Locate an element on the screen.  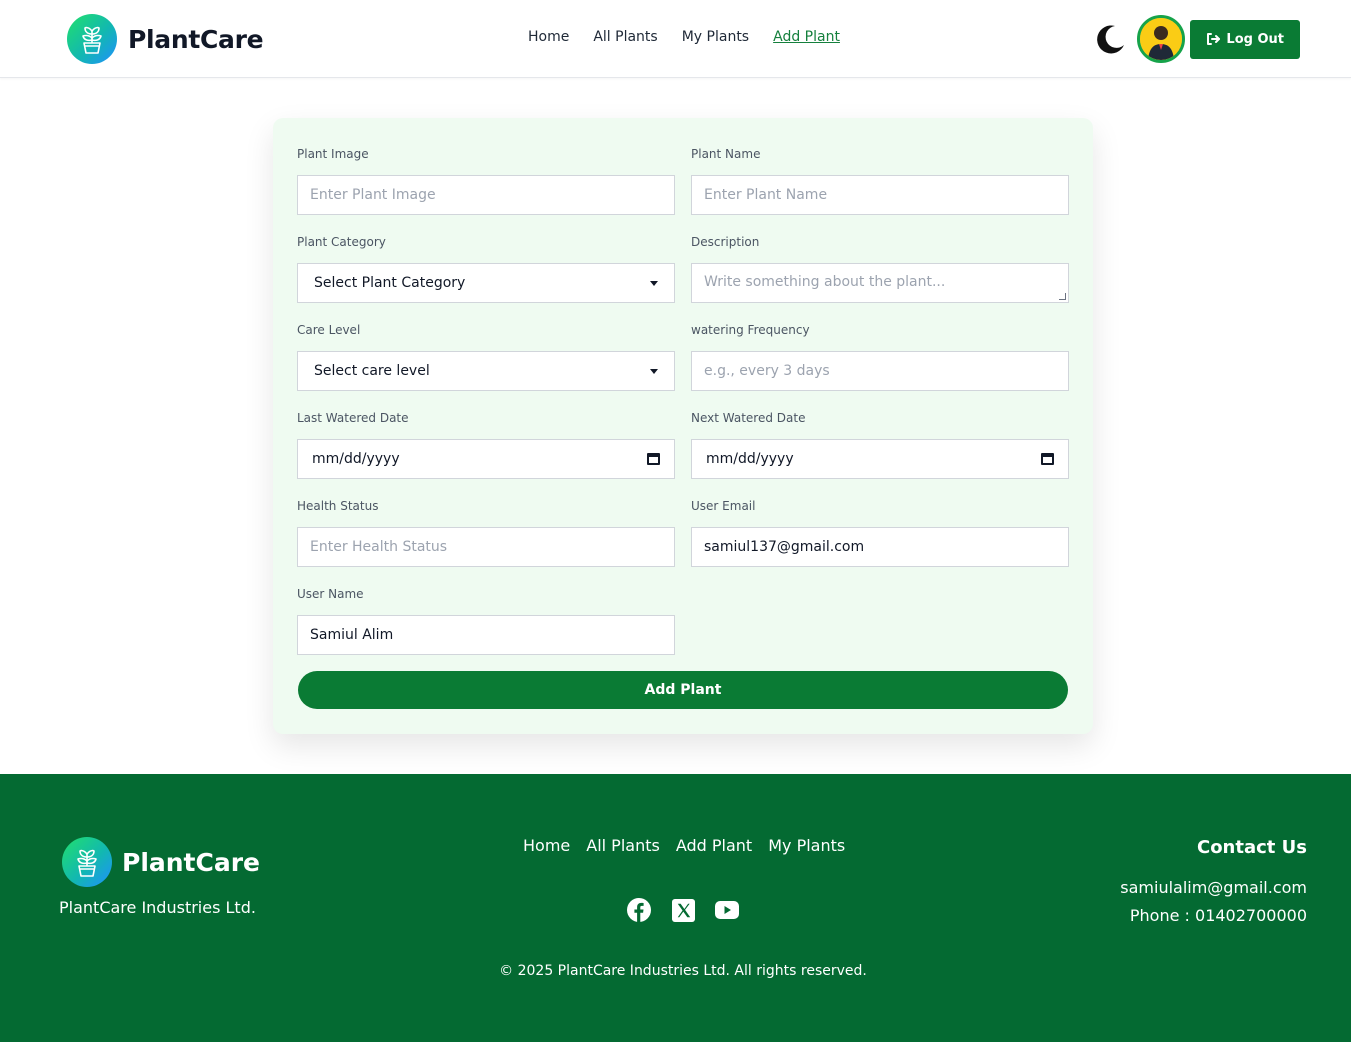
plant-name-label: Plant Name is located at coordinates (726, 154).